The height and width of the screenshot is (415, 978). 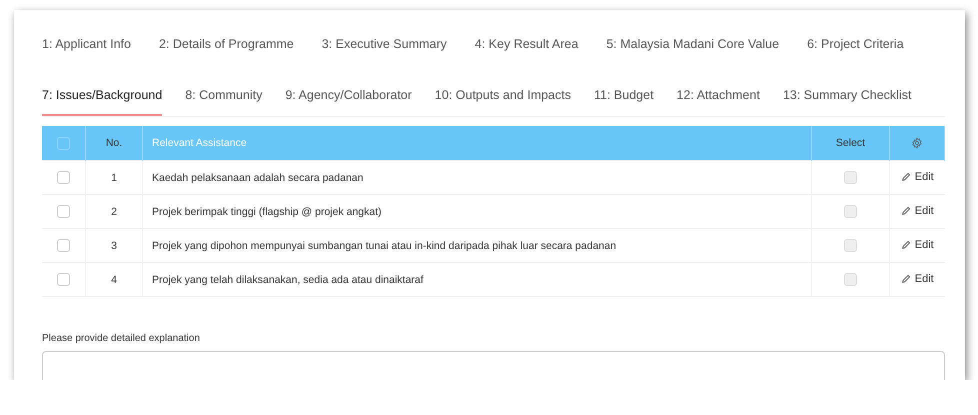 I want to click on column-header: Select, so click(x=851, y=143).